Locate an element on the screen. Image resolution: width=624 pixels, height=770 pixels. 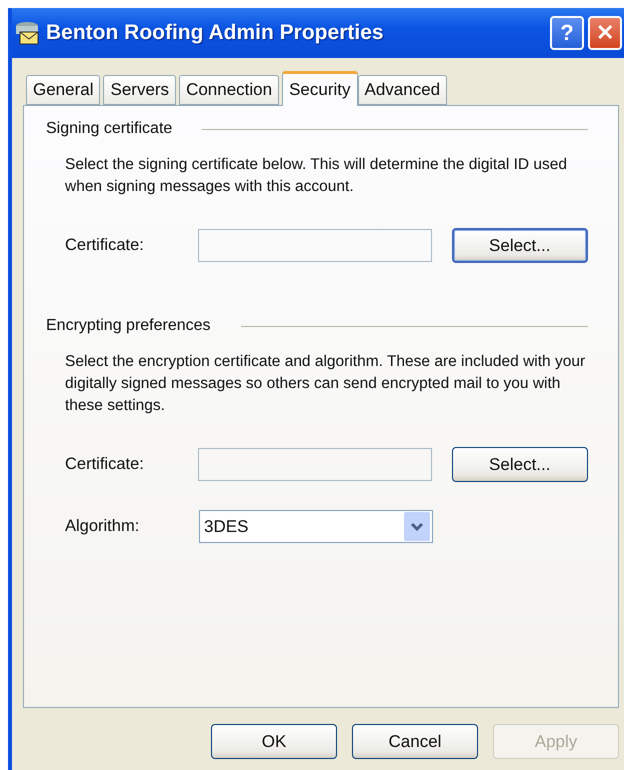
tab: General is located at coordinates (63, 90).